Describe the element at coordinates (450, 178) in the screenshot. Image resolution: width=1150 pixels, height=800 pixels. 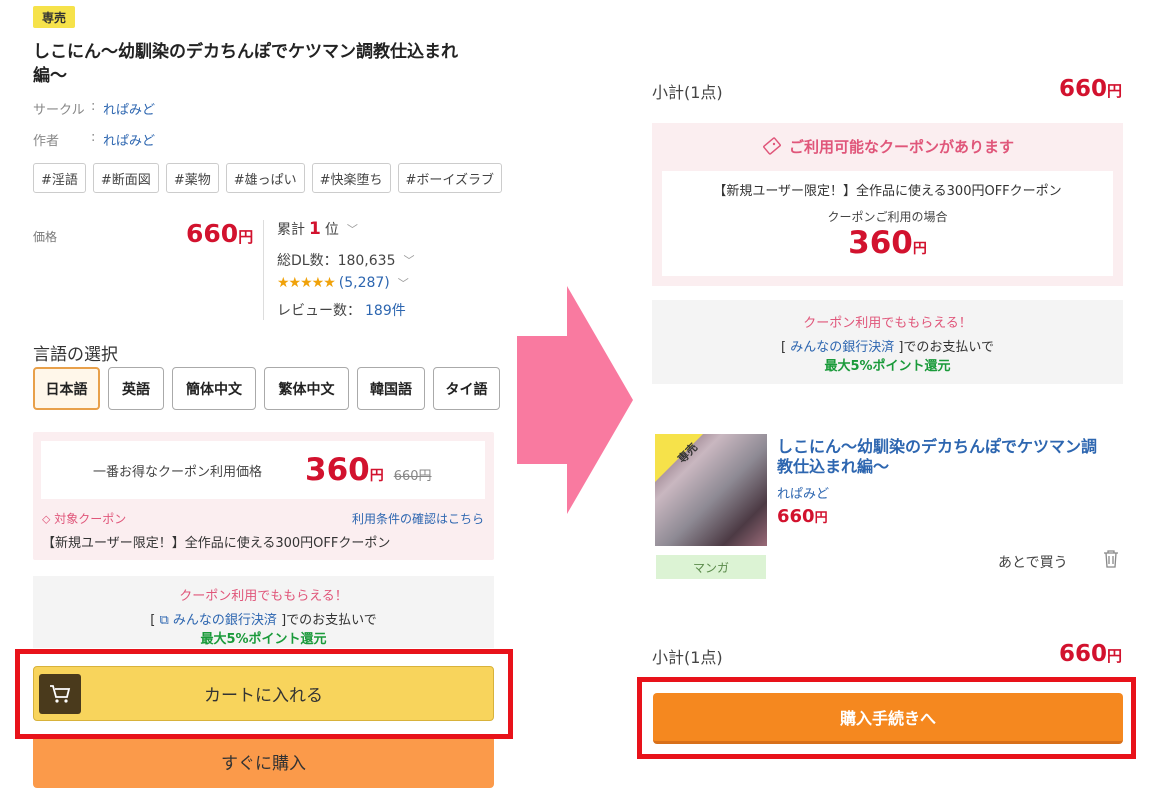
I see `tag: #ボーイズラブ` at that location.